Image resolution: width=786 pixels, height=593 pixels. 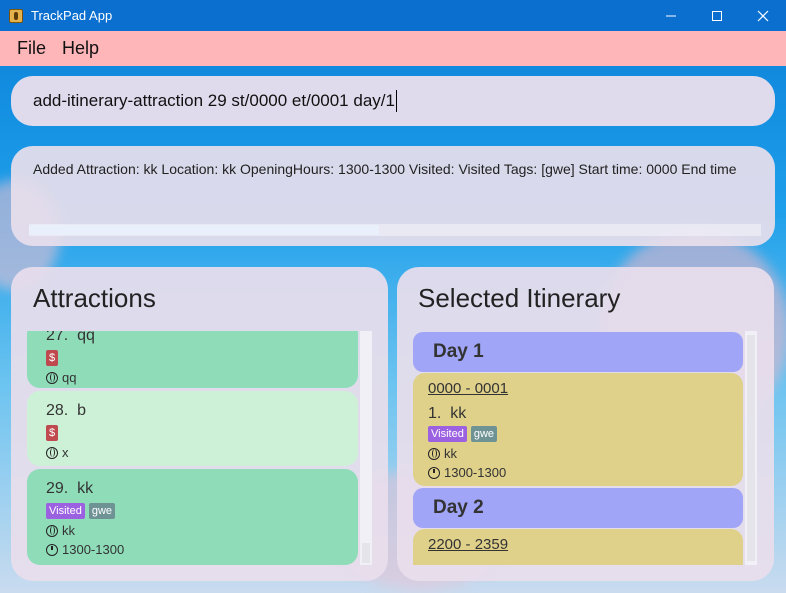 I want to click on attractions-title: Attractions, so click(x=94, y=298).